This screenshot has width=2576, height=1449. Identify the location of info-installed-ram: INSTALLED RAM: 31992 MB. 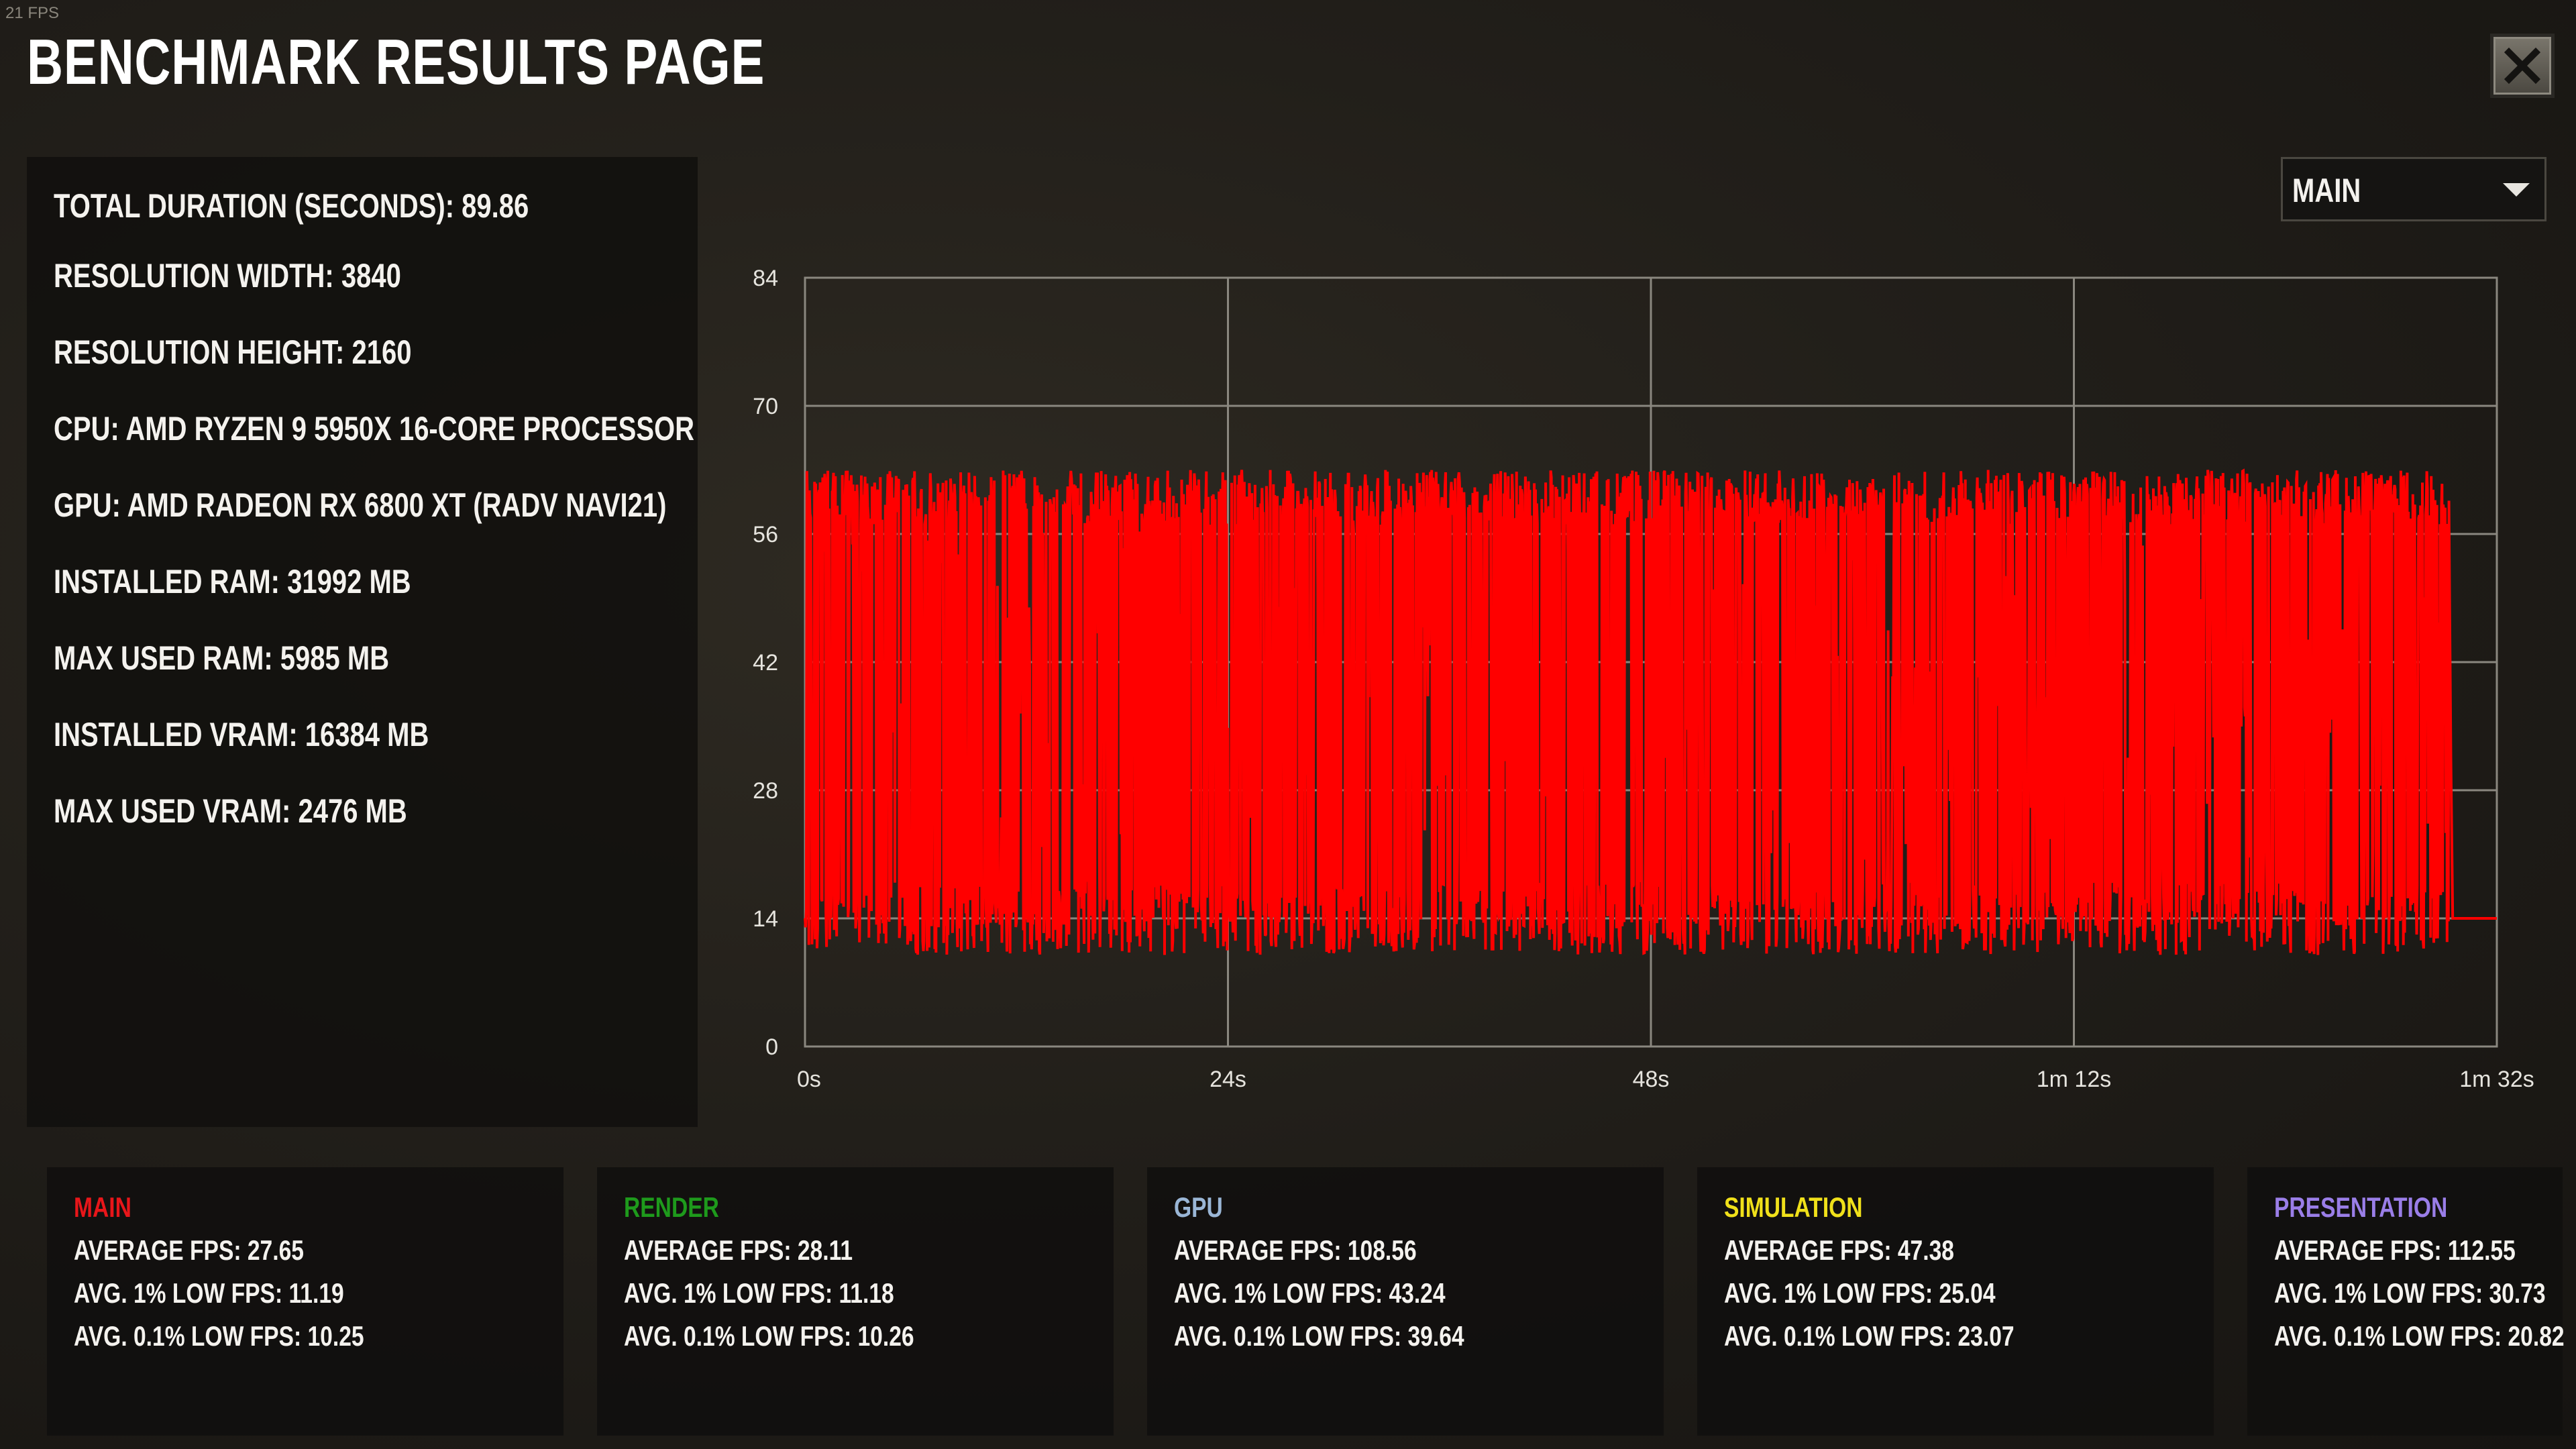
(232, 581).